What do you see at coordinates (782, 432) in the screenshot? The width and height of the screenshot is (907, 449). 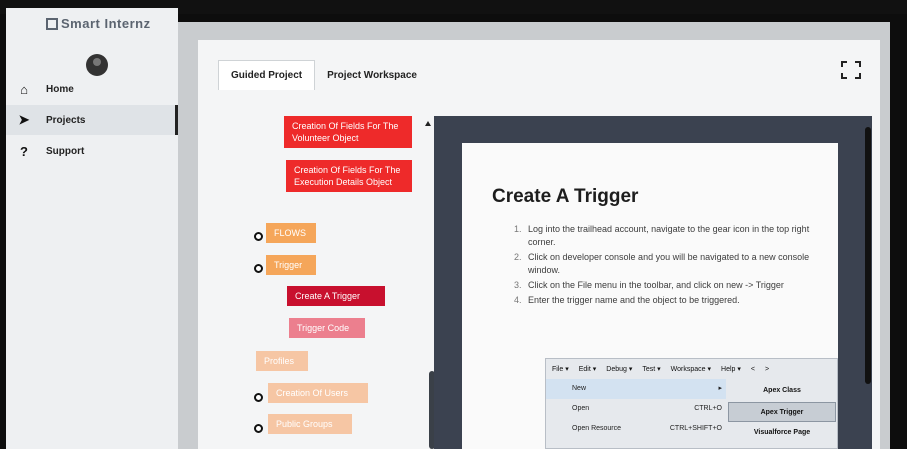 I see `submenu-visualforce-page: Visualforce Page` at bounding box center [782, 432].